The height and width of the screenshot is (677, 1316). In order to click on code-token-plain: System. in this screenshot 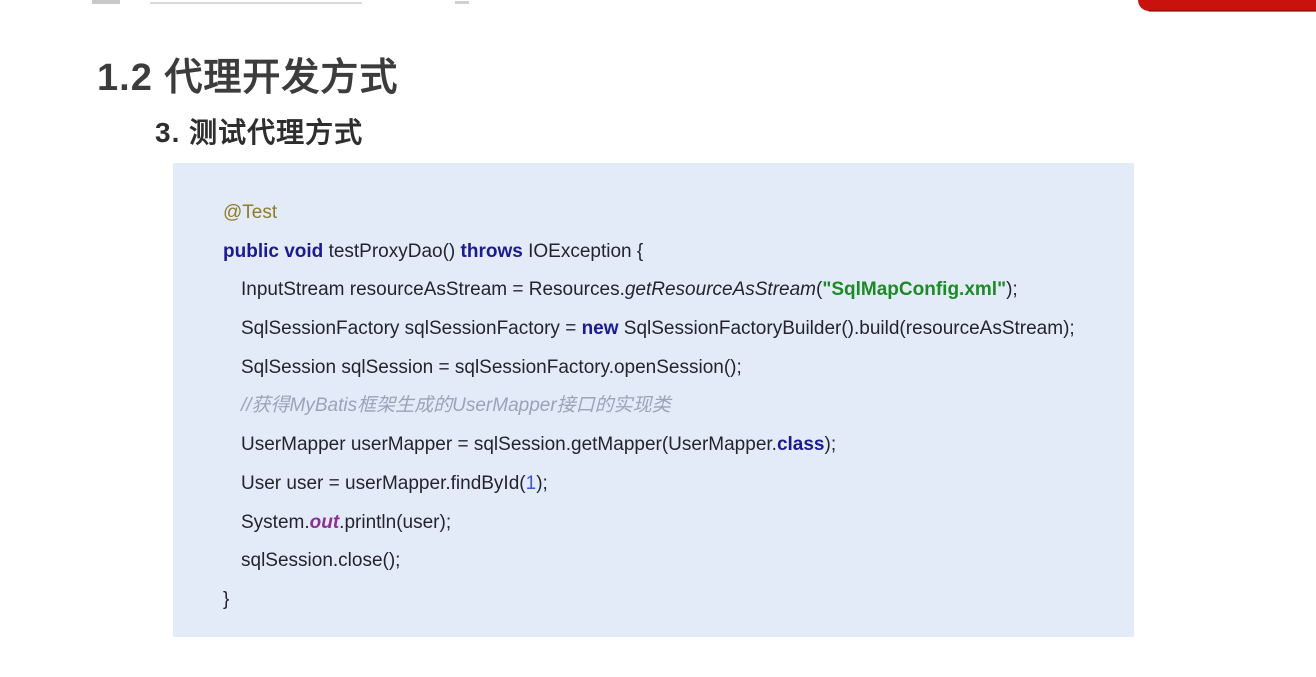, I will do `click(275, 522)`.